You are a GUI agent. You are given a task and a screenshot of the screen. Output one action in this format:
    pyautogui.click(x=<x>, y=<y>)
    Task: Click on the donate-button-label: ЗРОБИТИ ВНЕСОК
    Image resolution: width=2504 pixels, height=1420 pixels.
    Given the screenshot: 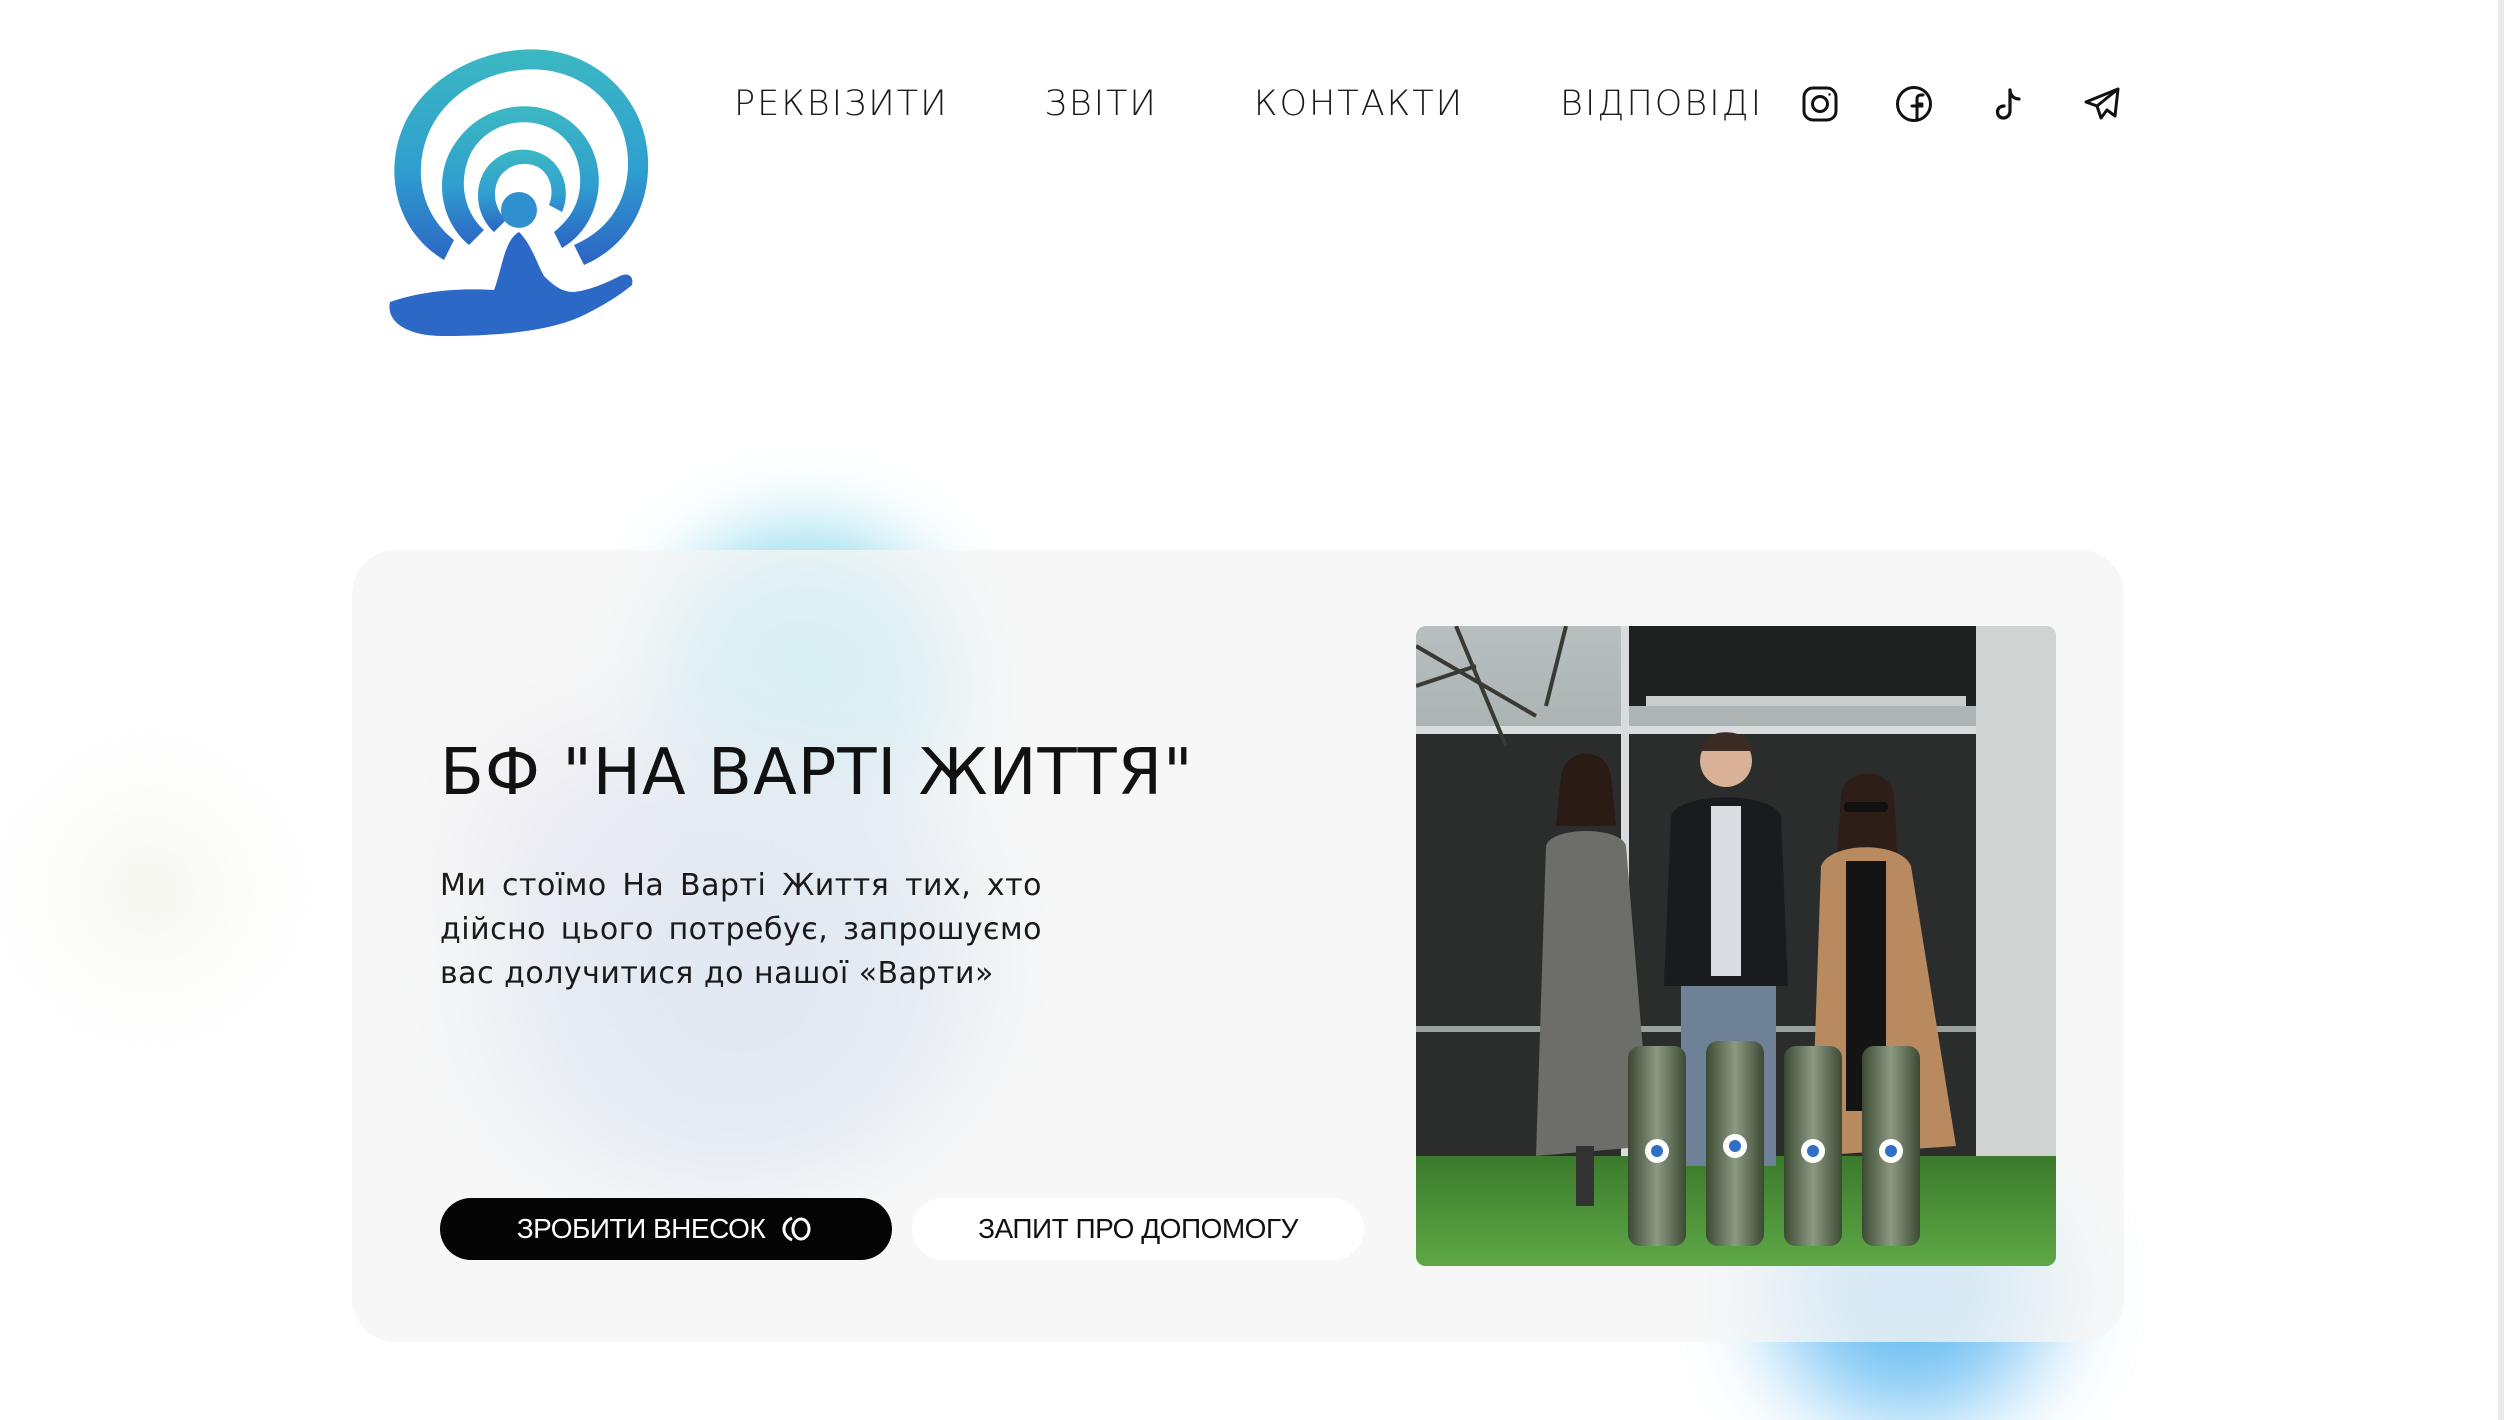 What is the action you would take?
    pyautogui.click(x=641, y=1228)
    